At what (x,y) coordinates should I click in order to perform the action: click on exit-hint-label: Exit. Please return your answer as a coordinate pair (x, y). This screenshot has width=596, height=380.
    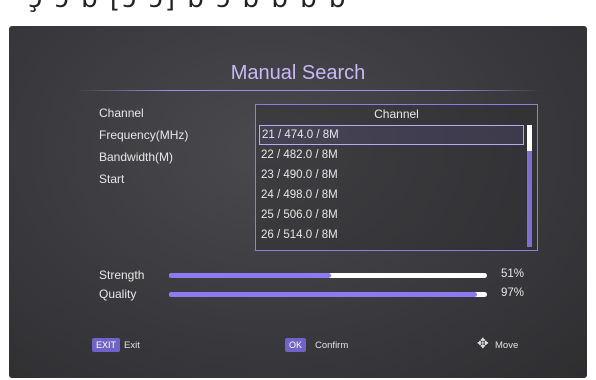
    Looking at the image, I should click on (132, 345).